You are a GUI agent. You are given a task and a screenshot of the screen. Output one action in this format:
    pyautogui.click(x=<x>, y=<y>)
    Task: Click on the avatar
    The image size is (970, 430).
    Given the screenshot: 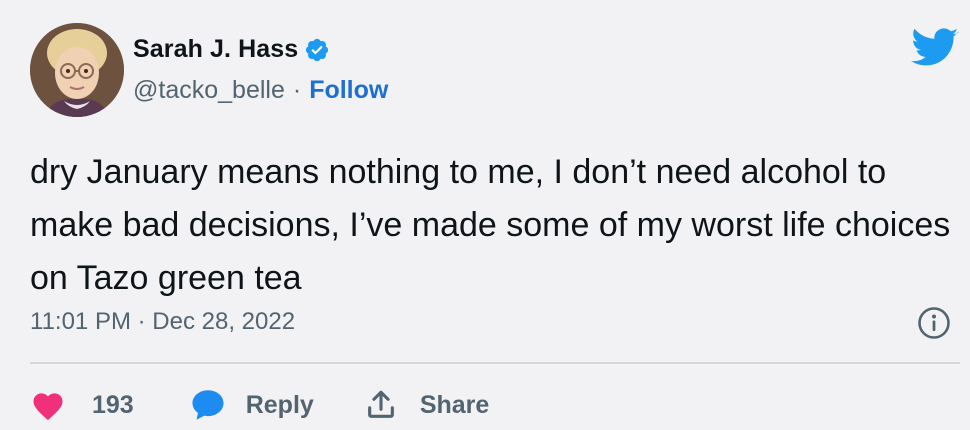 What is the action you would take?
    pyautogui.click(x=77, y=70)
    